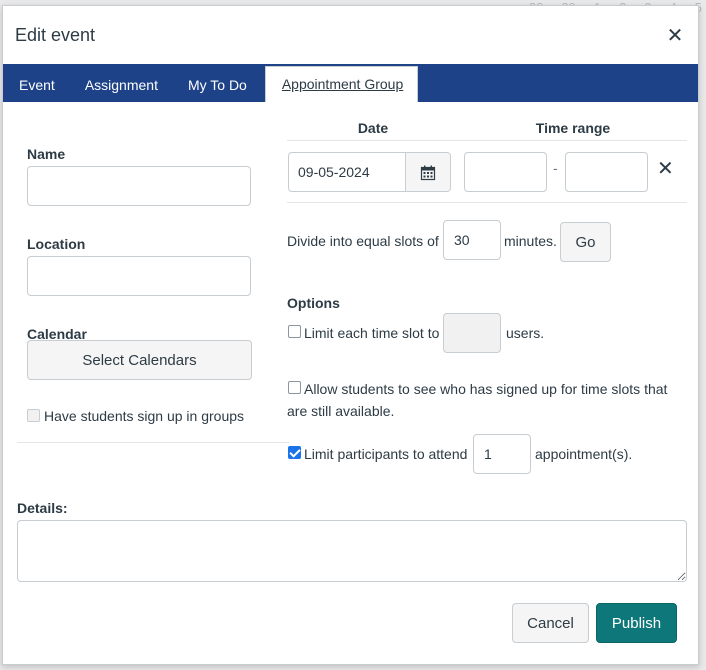 The width and height of the screenshot is (706, 670). What do you see at coordinates (36, 85) in the screenshot?
I see `tab-event: Event` at bounding box center [36, 85].